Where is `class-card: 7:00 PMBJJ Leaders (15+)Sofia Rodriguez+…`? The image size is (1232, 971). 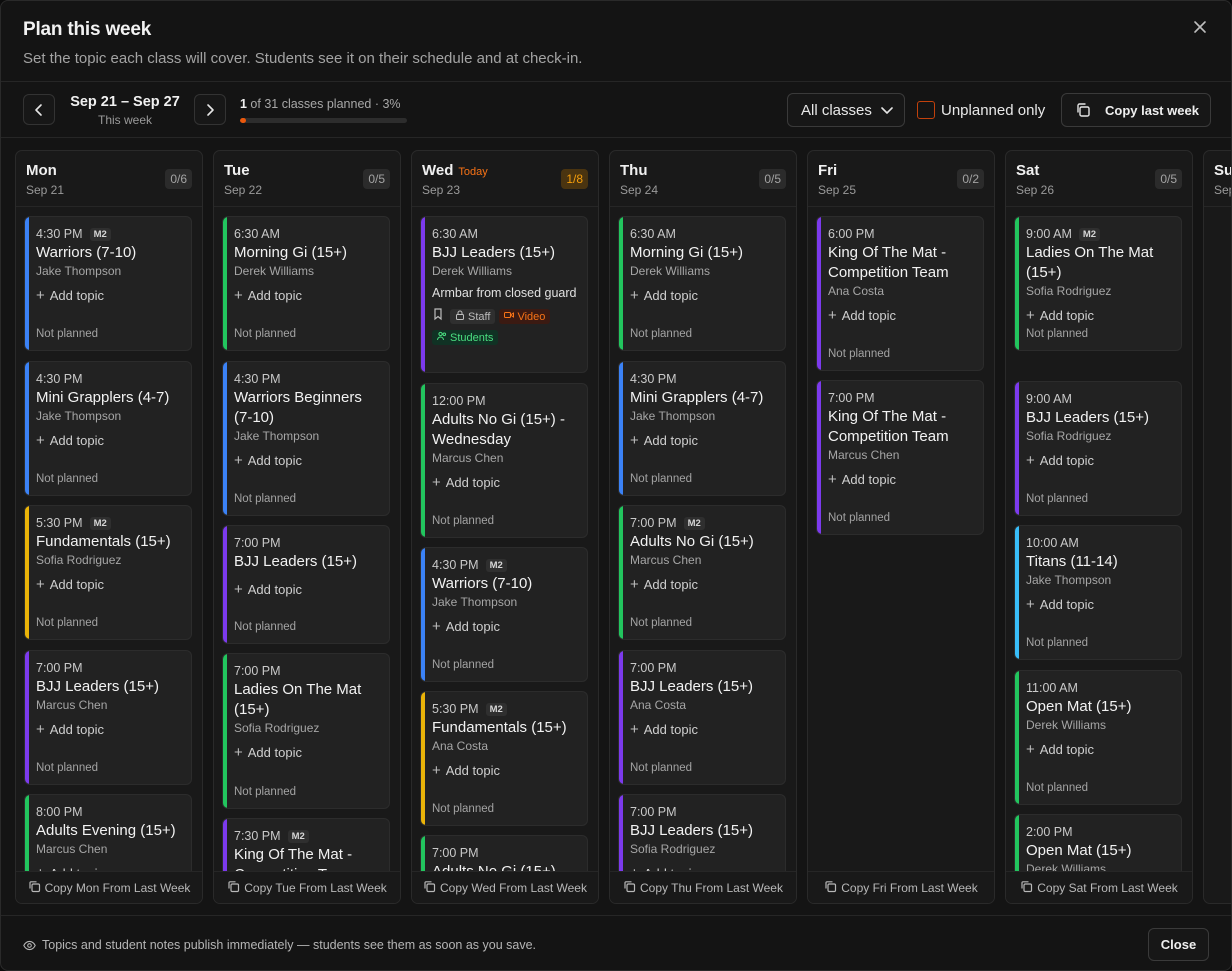 class-card: 7:00 PMBJJ Leaders (15+)Sofia Rodriguez+… is located at coordinates (702, 833).